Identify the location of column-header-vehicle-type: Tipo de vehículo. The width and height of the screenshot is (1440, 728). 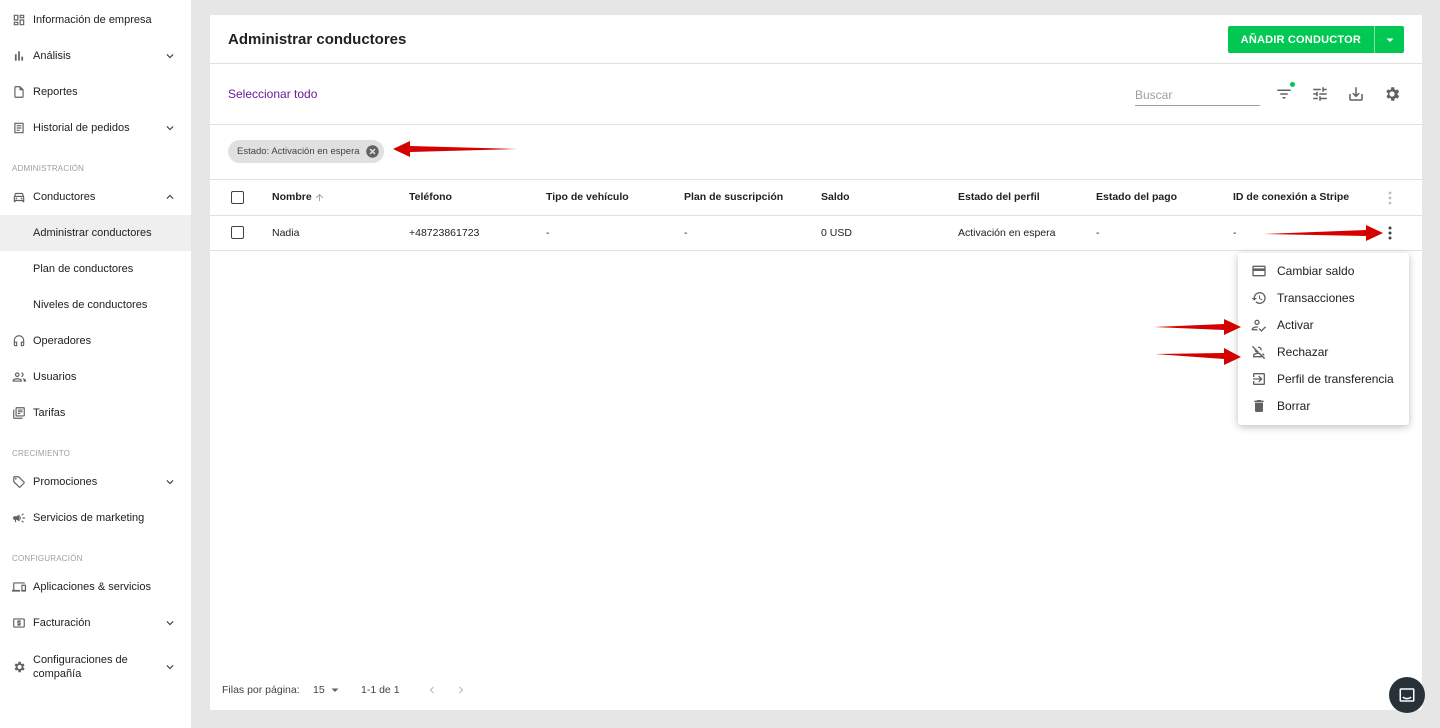
(587, 197).